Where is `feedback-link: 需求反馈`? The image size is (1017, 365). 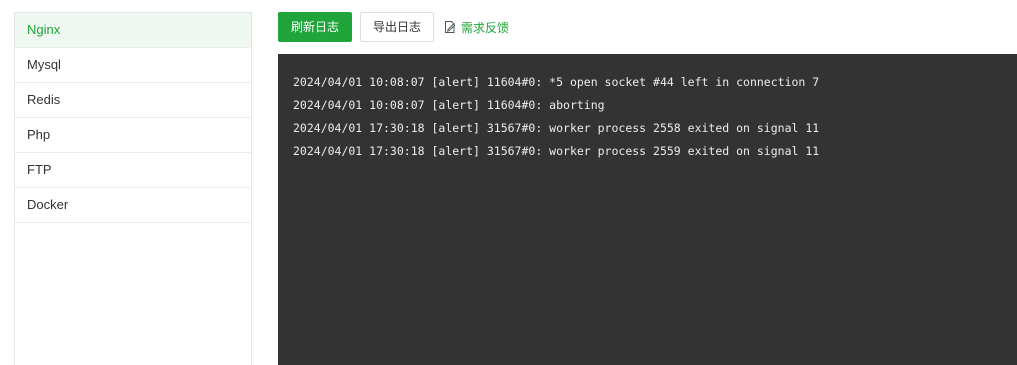
feedback-link: 需求反馈 is located at coordinates (476, 27).